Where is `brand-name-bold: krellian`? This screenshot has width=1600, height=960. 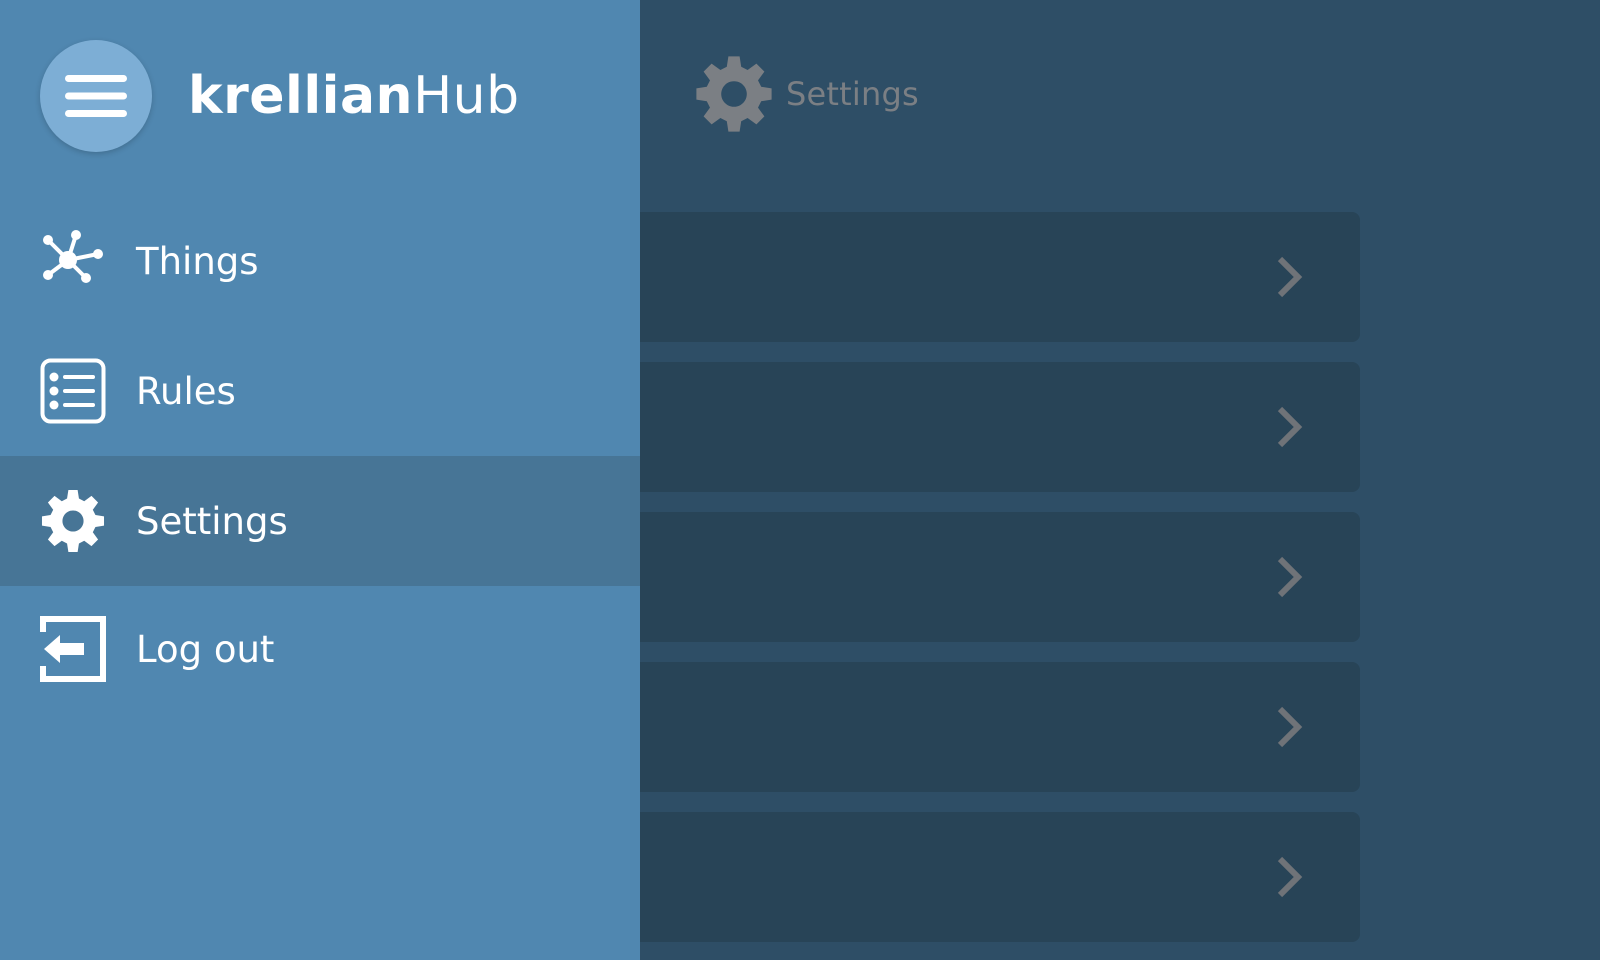
brand-name-bold: krellian is located at coordinates (301, 96).